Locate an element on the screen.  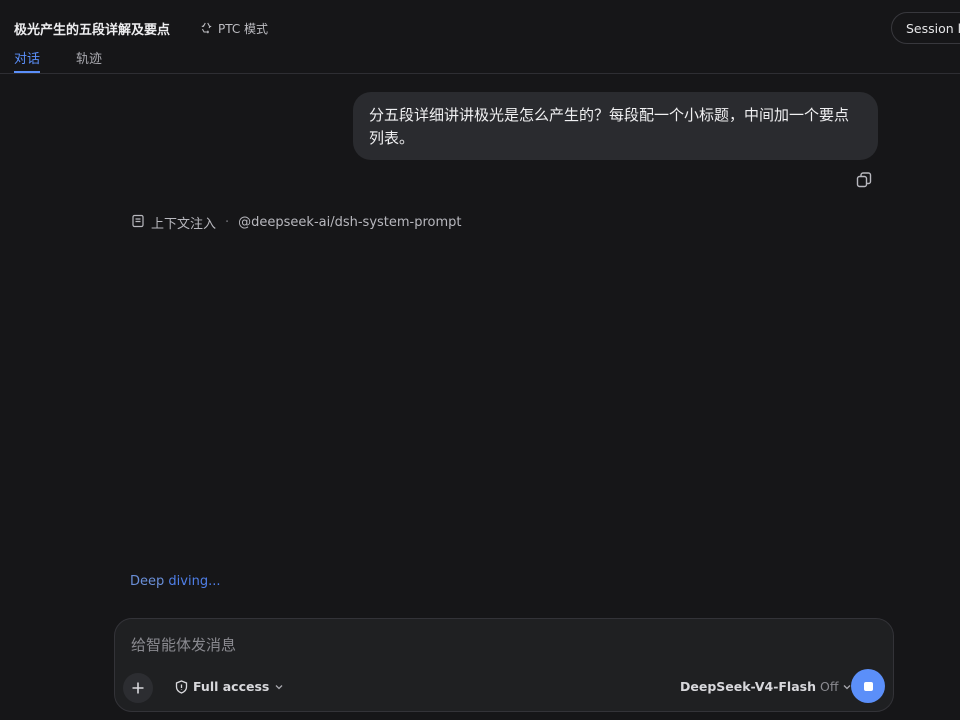
message-composer: Full access DeepSeek-V4-Flash Off is located at coordinates (504, 665).